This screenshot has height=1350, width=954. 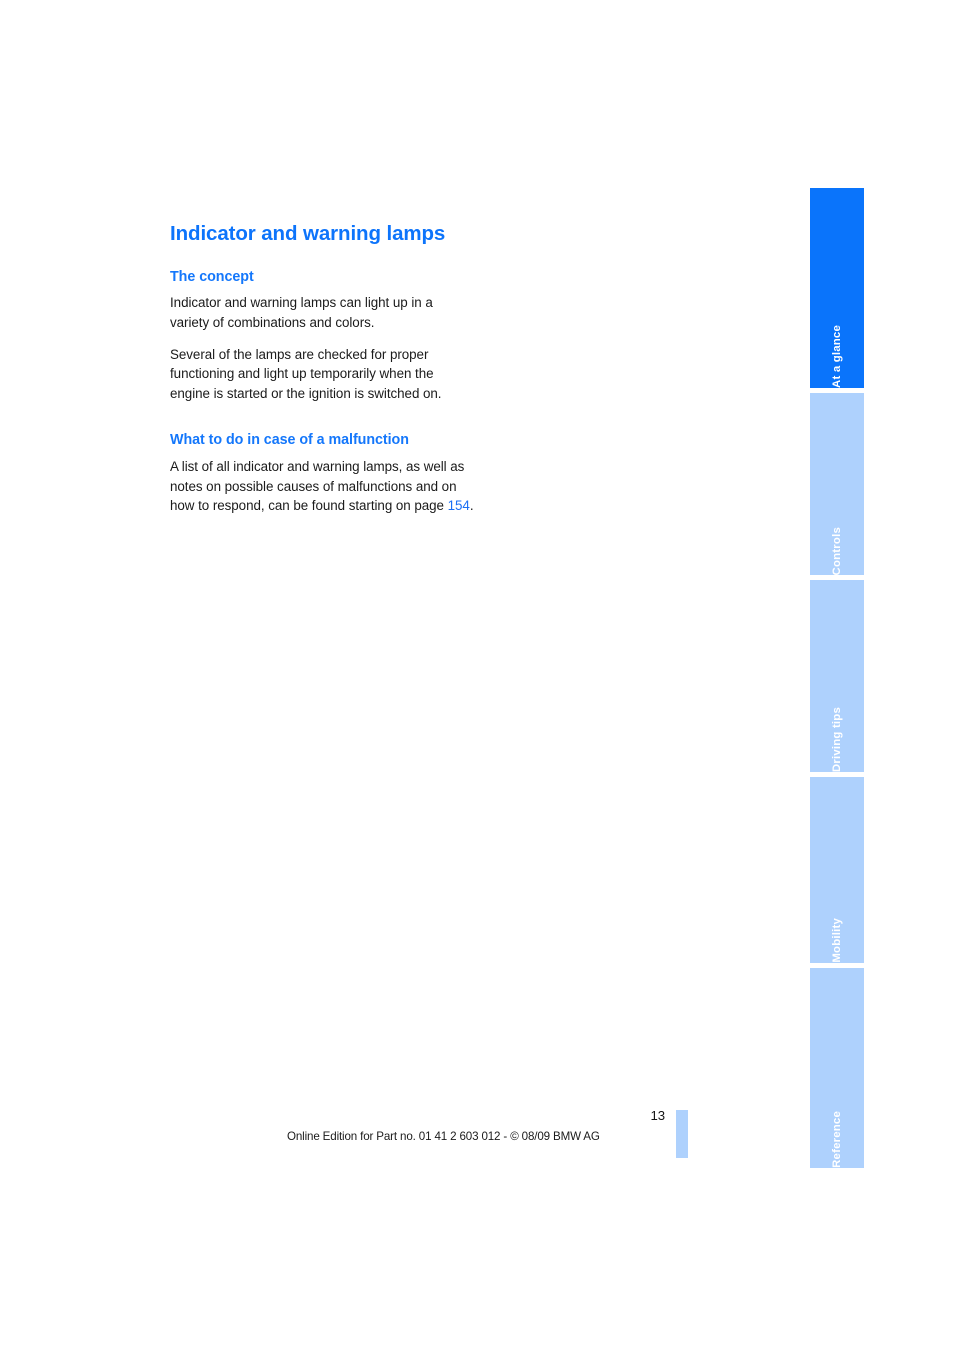 What do you see at coordinates (289, 440) in the screenshot?
I see `section-heading-malfunction: What to do in case of a malfunction` at bounding box center [289, 440].